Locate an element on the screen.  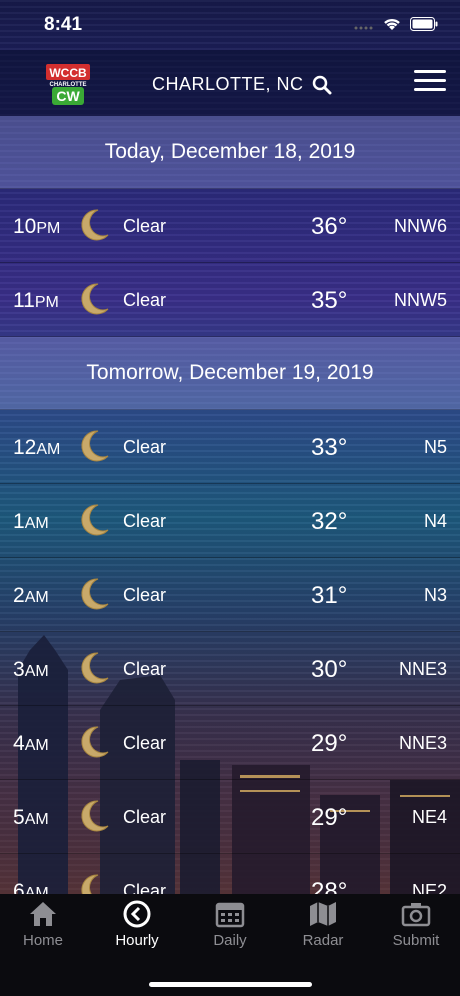
status-time: 8:41 is located at coordinates (63, 24).